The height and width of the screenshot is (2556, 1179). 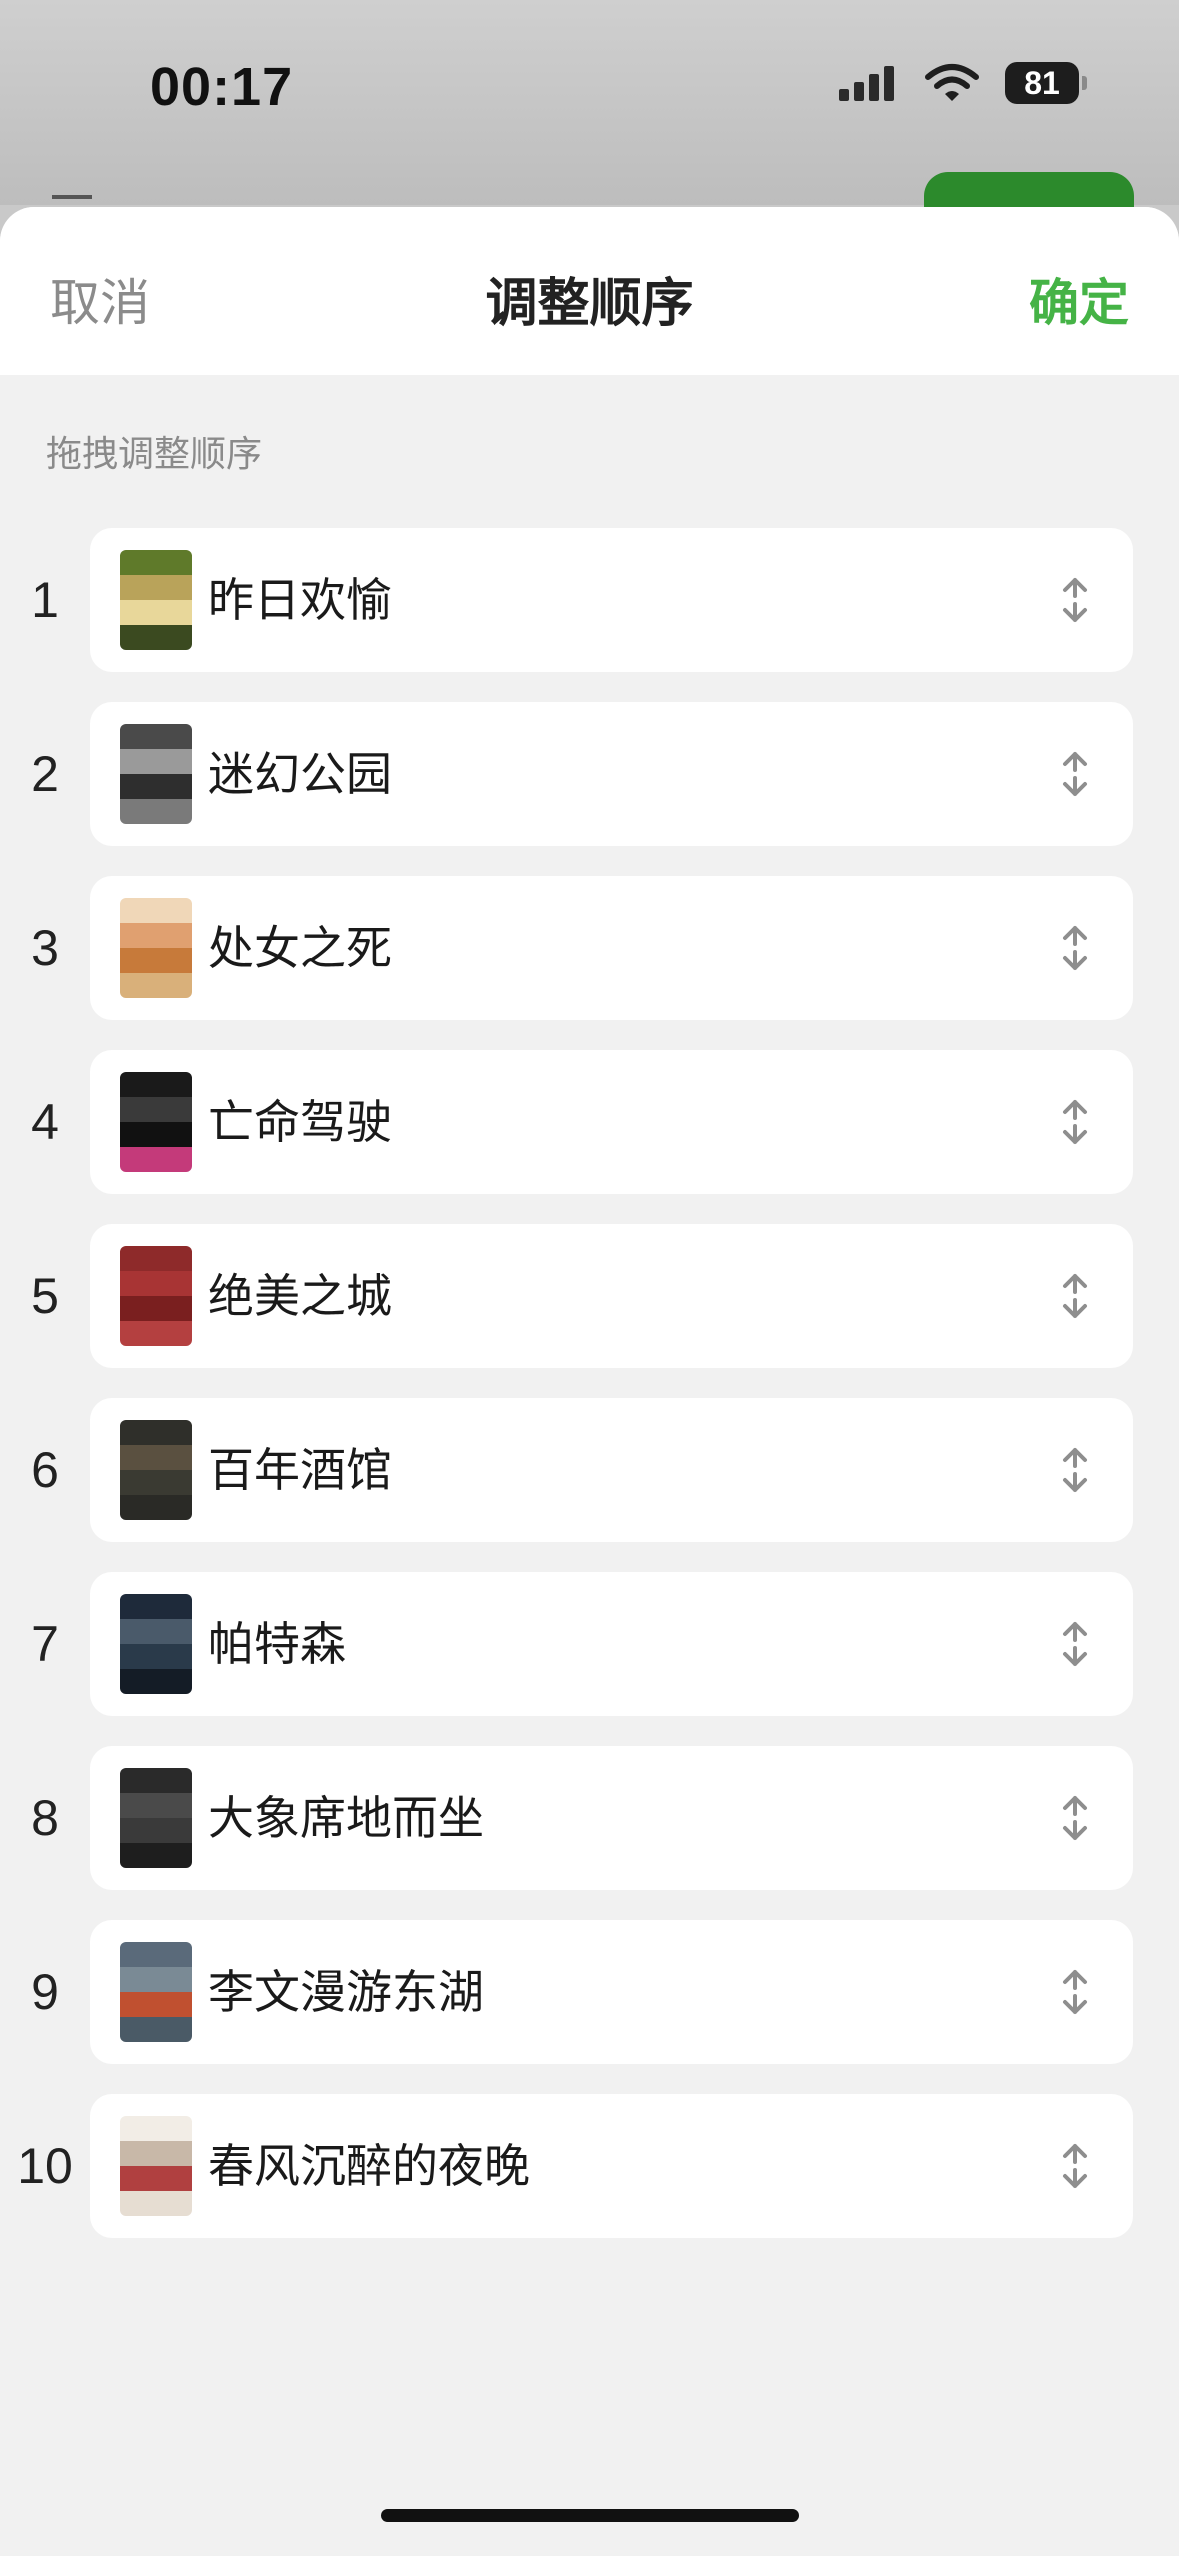 What do you see at coordinates (45, 1470) in the screenshot?
I see `item-index: 6` at bounding box center [45, 1470].